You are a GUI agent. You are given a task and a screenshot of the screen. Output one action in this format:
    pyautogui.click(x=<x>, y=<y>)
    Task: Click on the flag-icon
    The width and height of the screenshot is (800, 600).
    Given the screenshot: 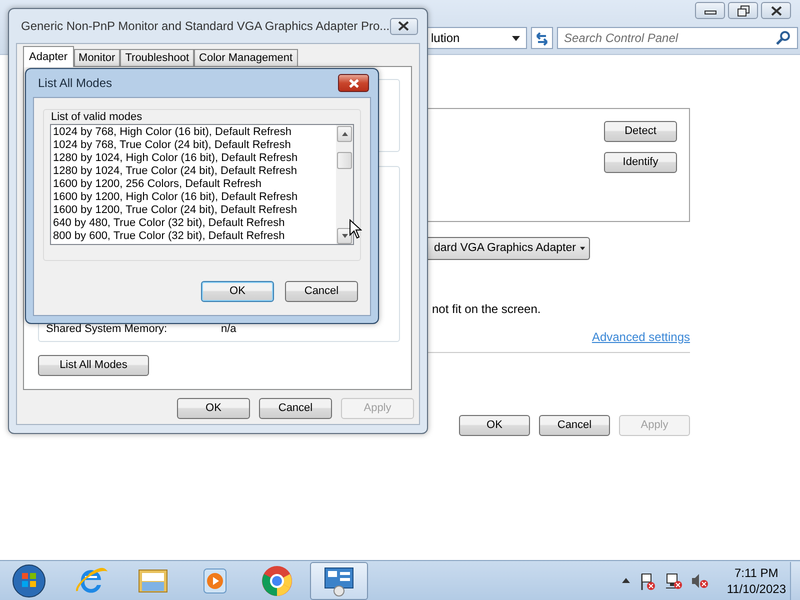 What is the action you would take?
    pyautogui.click(x=647, y=581)
    